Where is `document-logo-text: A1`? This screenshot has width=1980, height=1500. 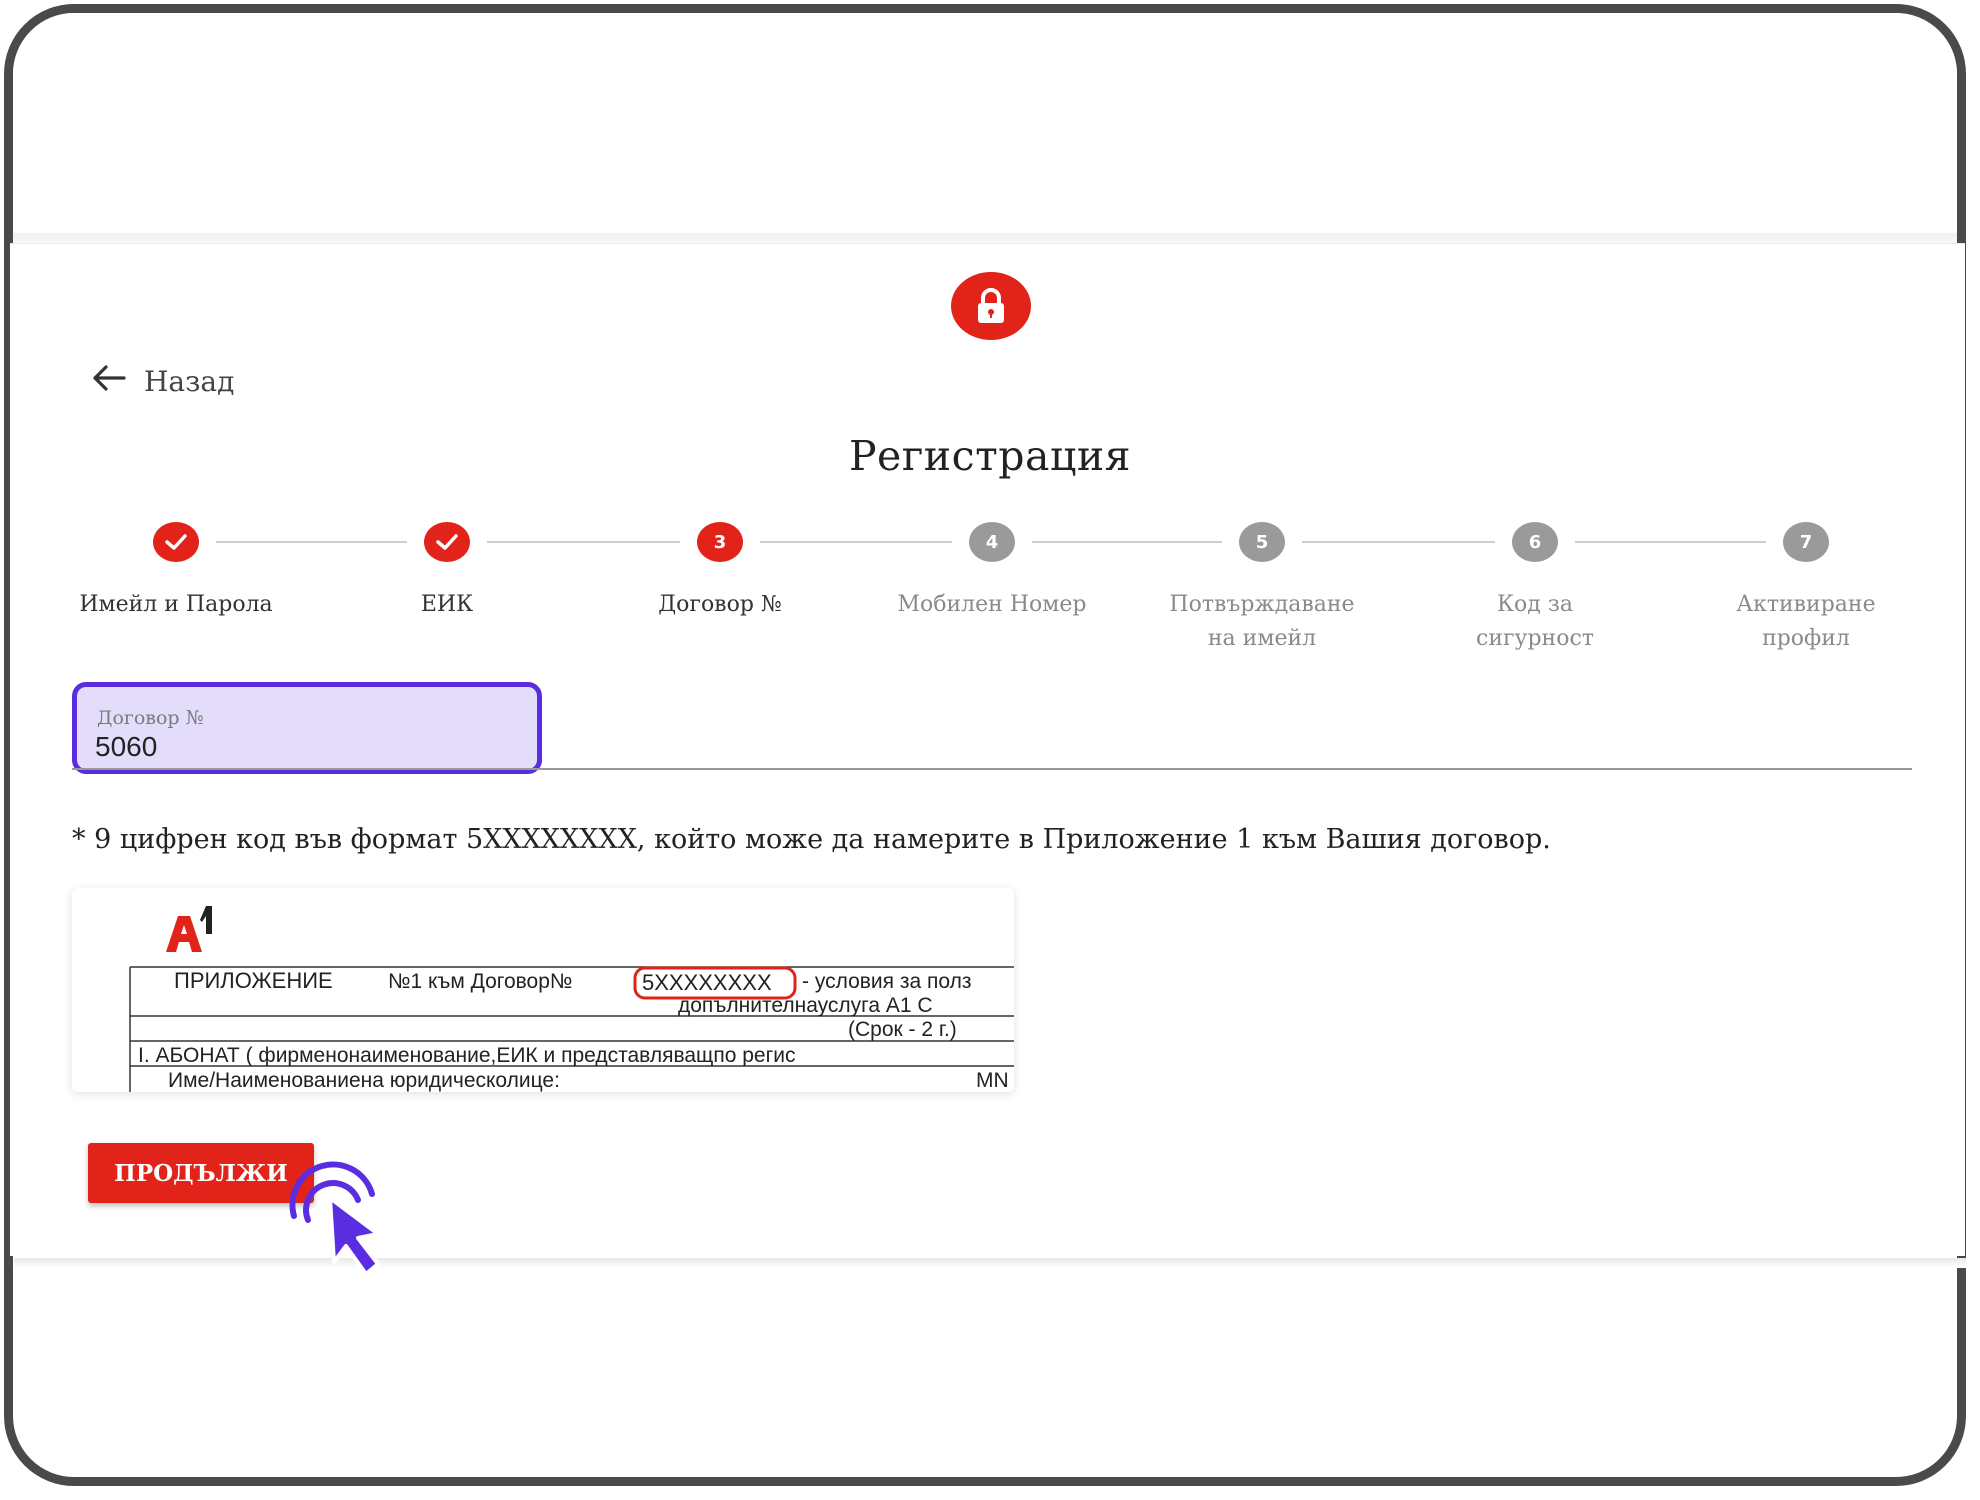
document-logo-text: A1 is located at coordinates (185, 945).